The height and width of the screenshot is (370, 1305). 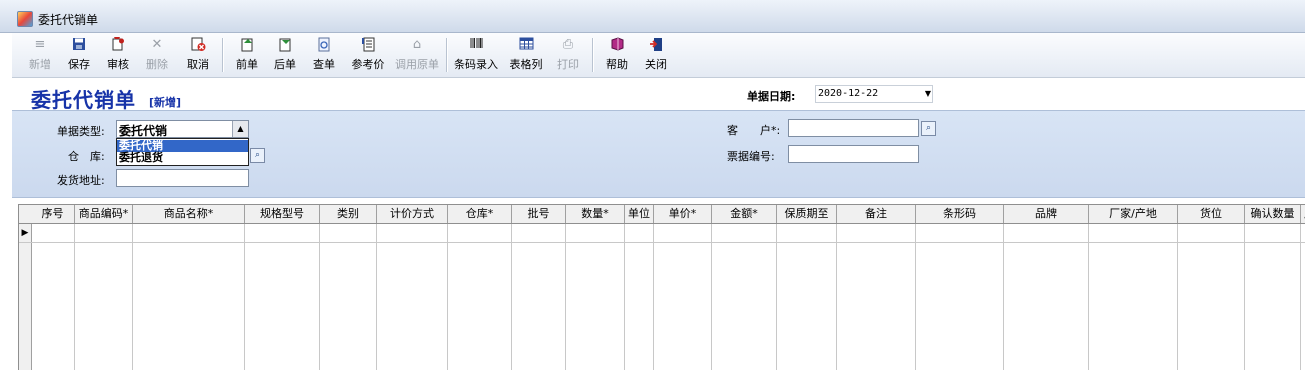 I want to click on address-label: 发货地址:, so click(x=81, y=180).